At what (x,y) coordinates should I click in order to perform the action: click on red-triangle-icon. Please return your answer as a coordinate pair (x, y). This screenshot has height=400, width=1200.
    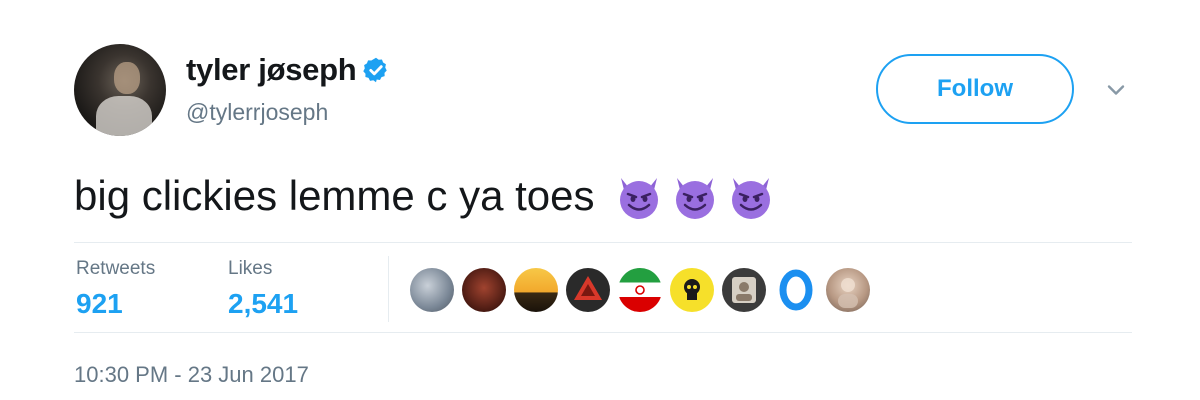
    Looking at the image, I should click on (588, 288).